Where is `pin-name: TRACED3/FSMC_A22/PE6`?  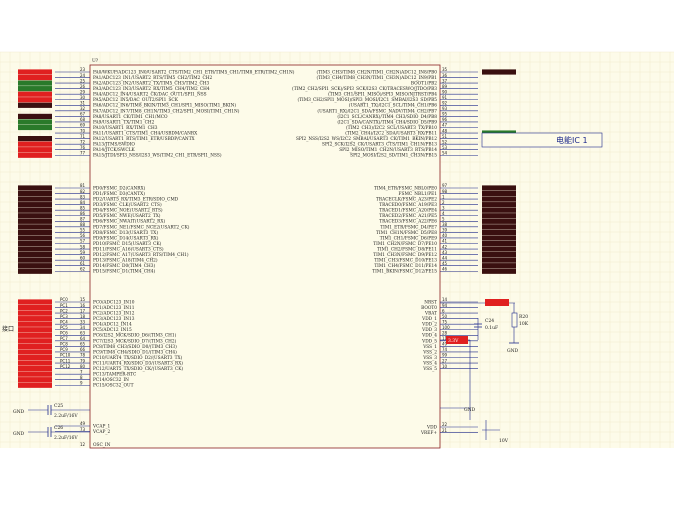
pin-name: TRACED3/FSMC_A22/PE6 is located at coordinates (408, 222).